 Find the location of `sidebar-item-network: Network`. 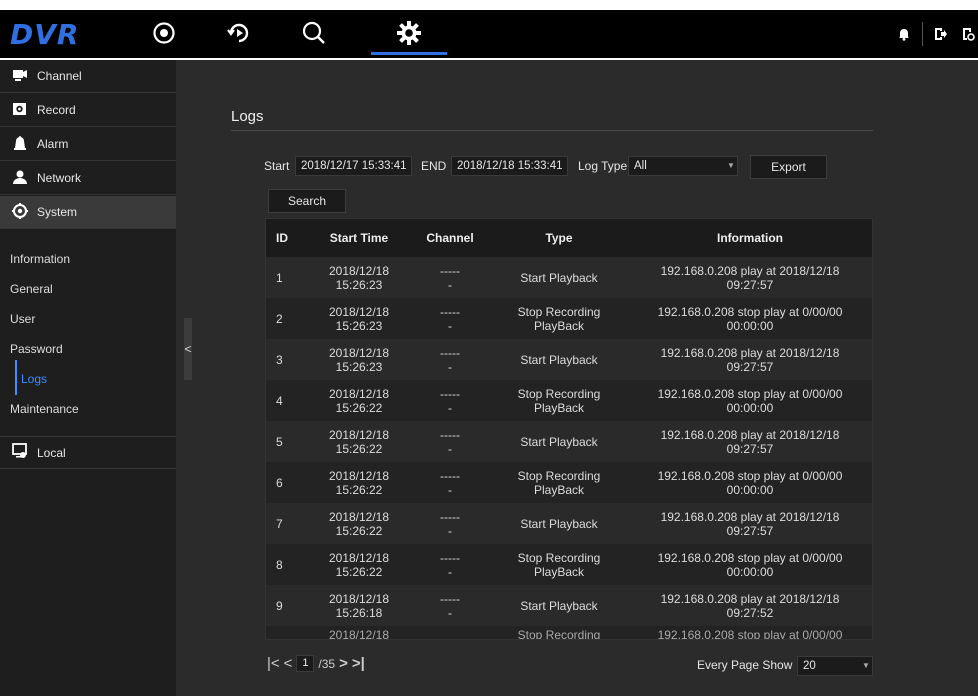

sidebar-item-network: Network is located at coordinates (88, 178).